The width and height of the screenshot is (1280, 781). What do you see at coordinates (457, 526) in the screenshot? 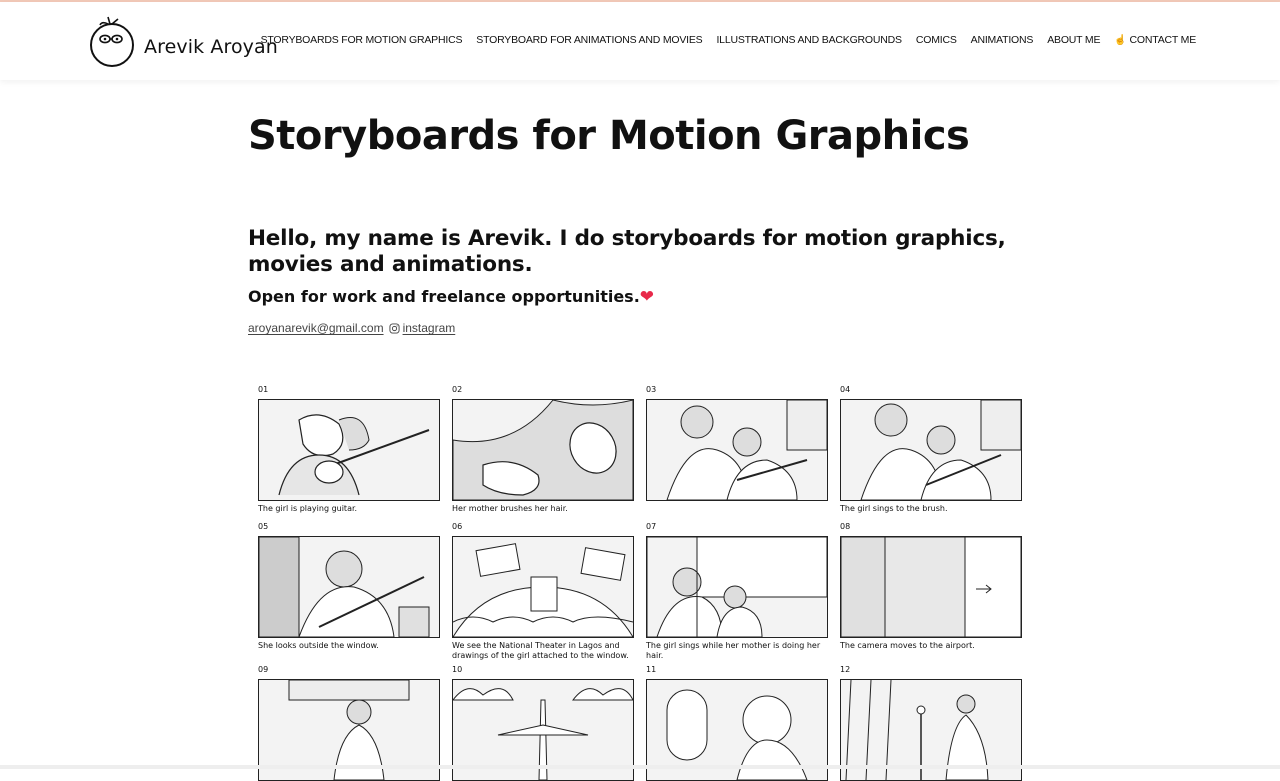
I see `frame-number: 06` at bounding box center [457, 526].